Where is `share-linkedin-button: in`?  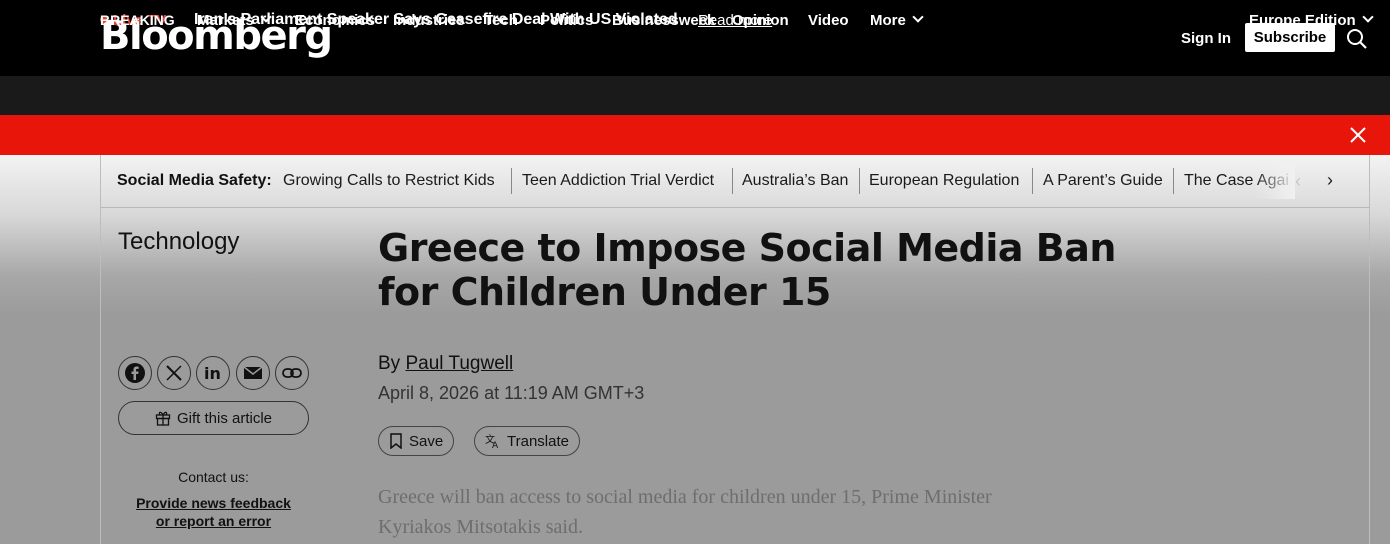 share-linkedin-button: in is located at coordinates (213, 373).